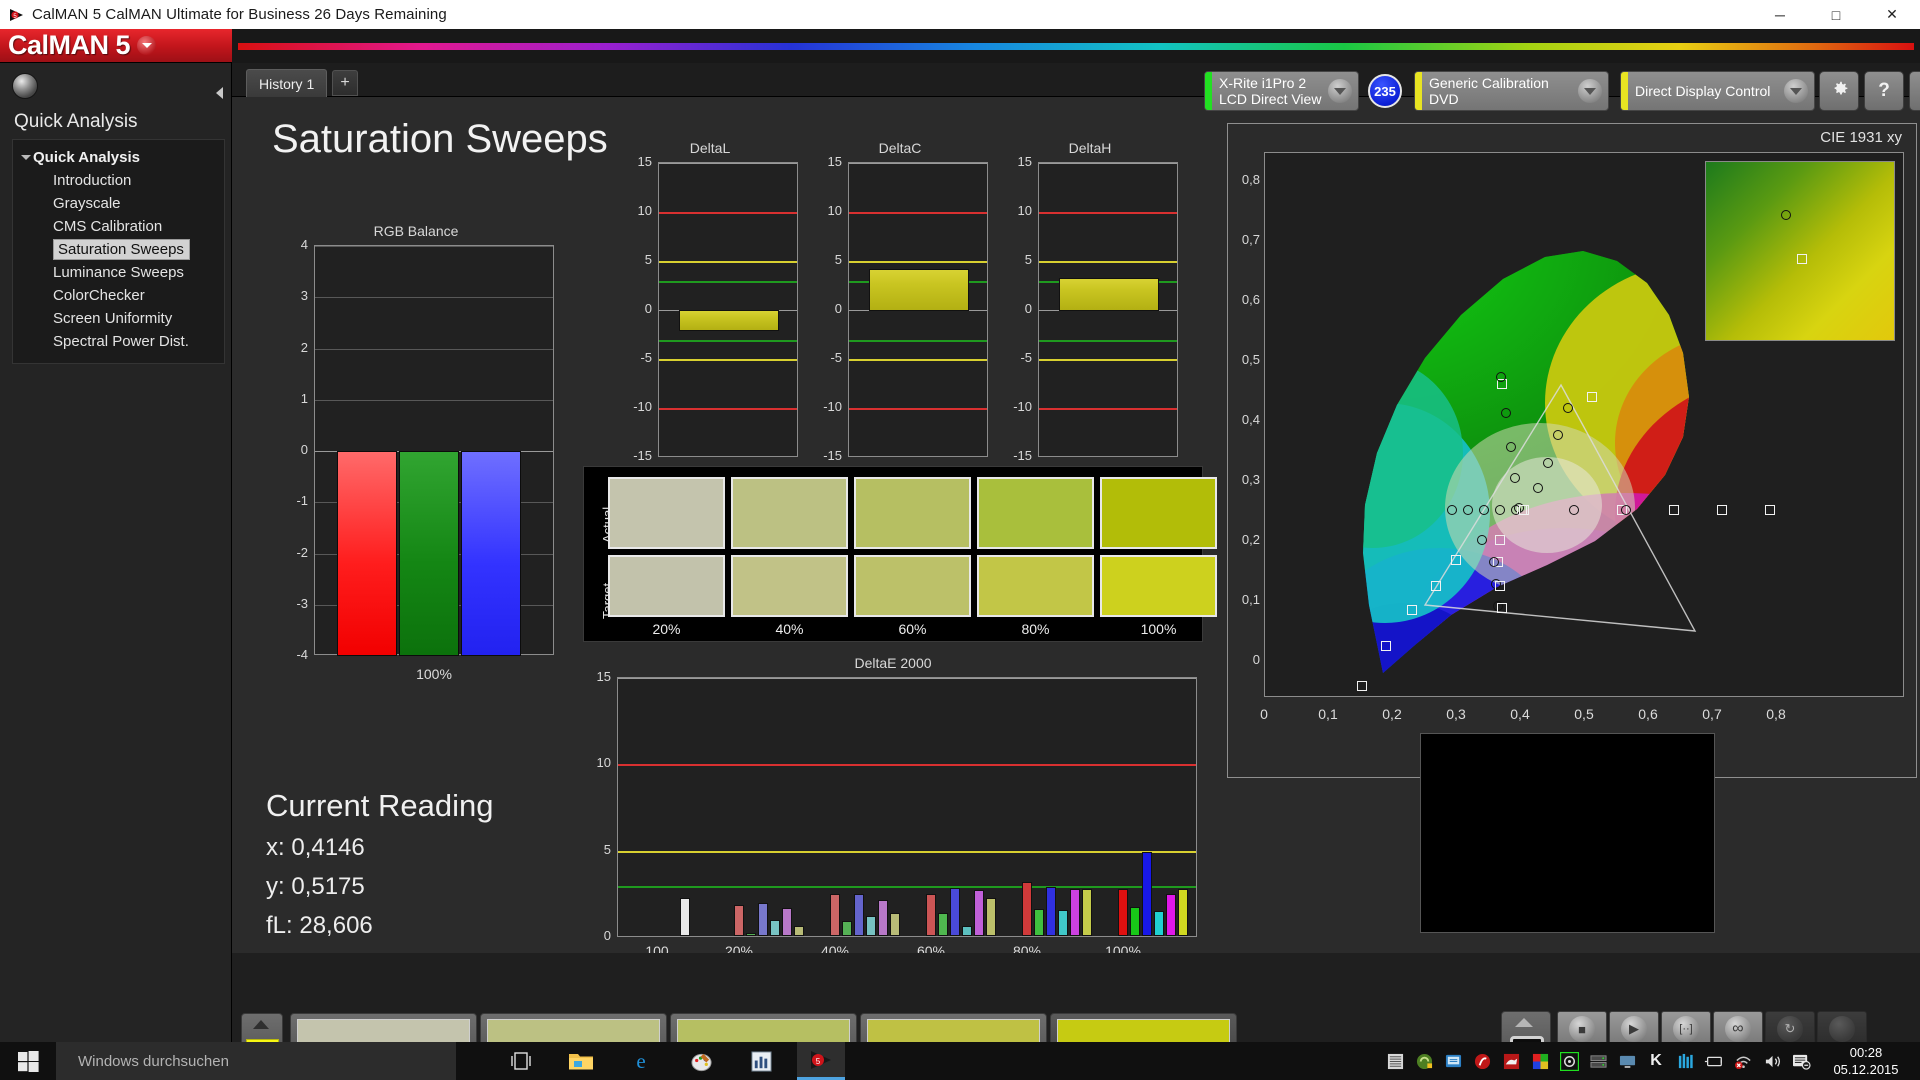 The image size is (1920, 1080). What do you see at coordinates (118, 318) in the screenshot?
I see `sidebar-item-screen-uniformity: Screen Uniformity` at bounding box center [118, 318].